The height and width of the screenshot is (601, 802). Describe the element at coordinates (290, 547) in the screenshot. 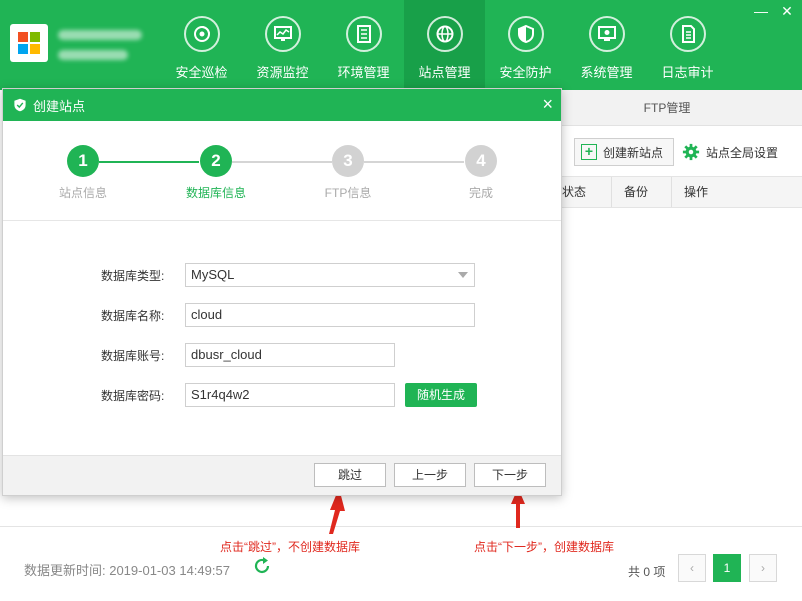

I see `skip-annotation: 点击“跳过”，不创建数据库` at that location.